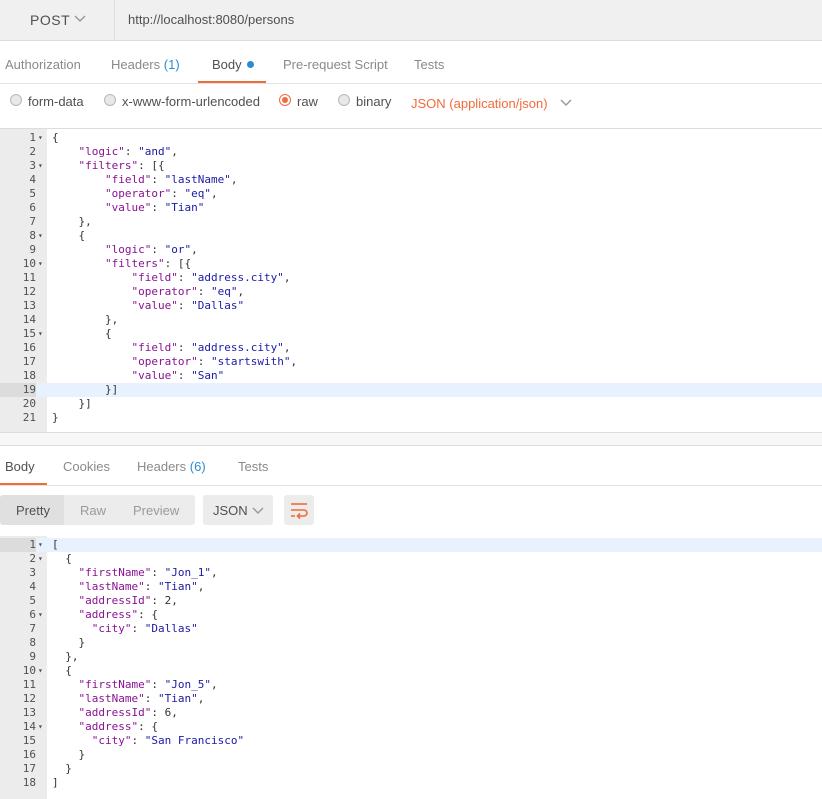 The height and width of the screenshot is (799, 822). What do you see at coordinates (344, 100) in the screenshot?
I see `radio-binary` at bounding box center [344, 100].